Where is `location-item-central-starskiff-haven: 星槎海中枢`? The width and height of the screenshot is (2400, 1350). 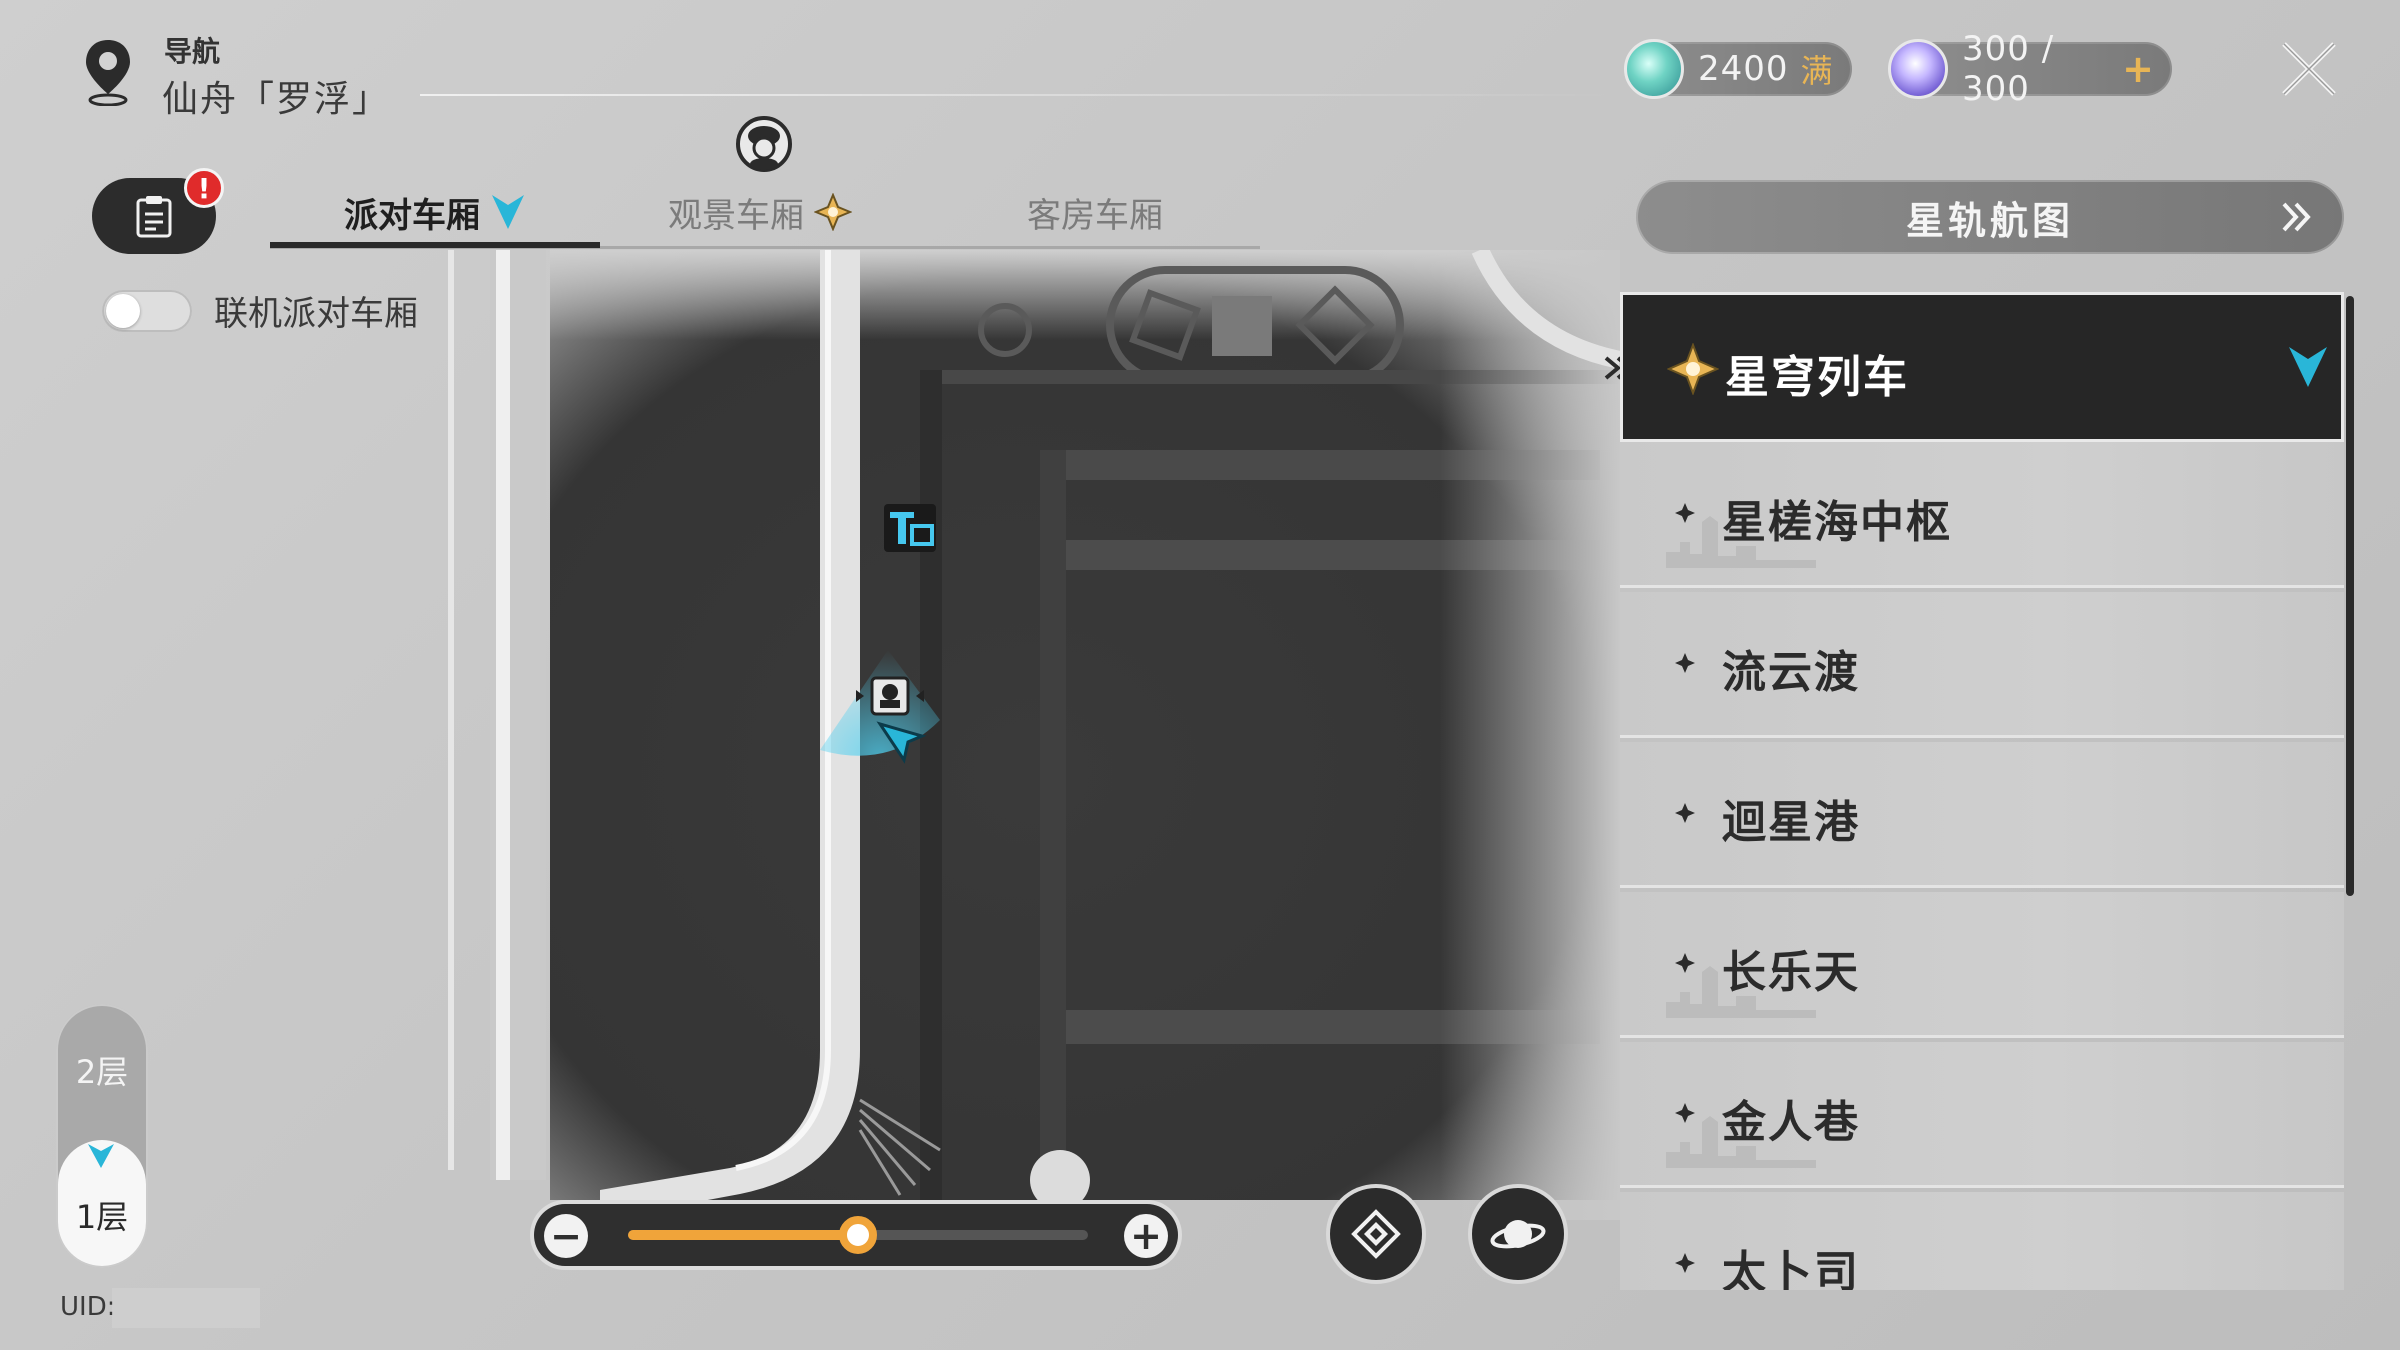
location-item-central-starskiff-haven: 星槎海中枢 is located at coordinates (1982, 515).